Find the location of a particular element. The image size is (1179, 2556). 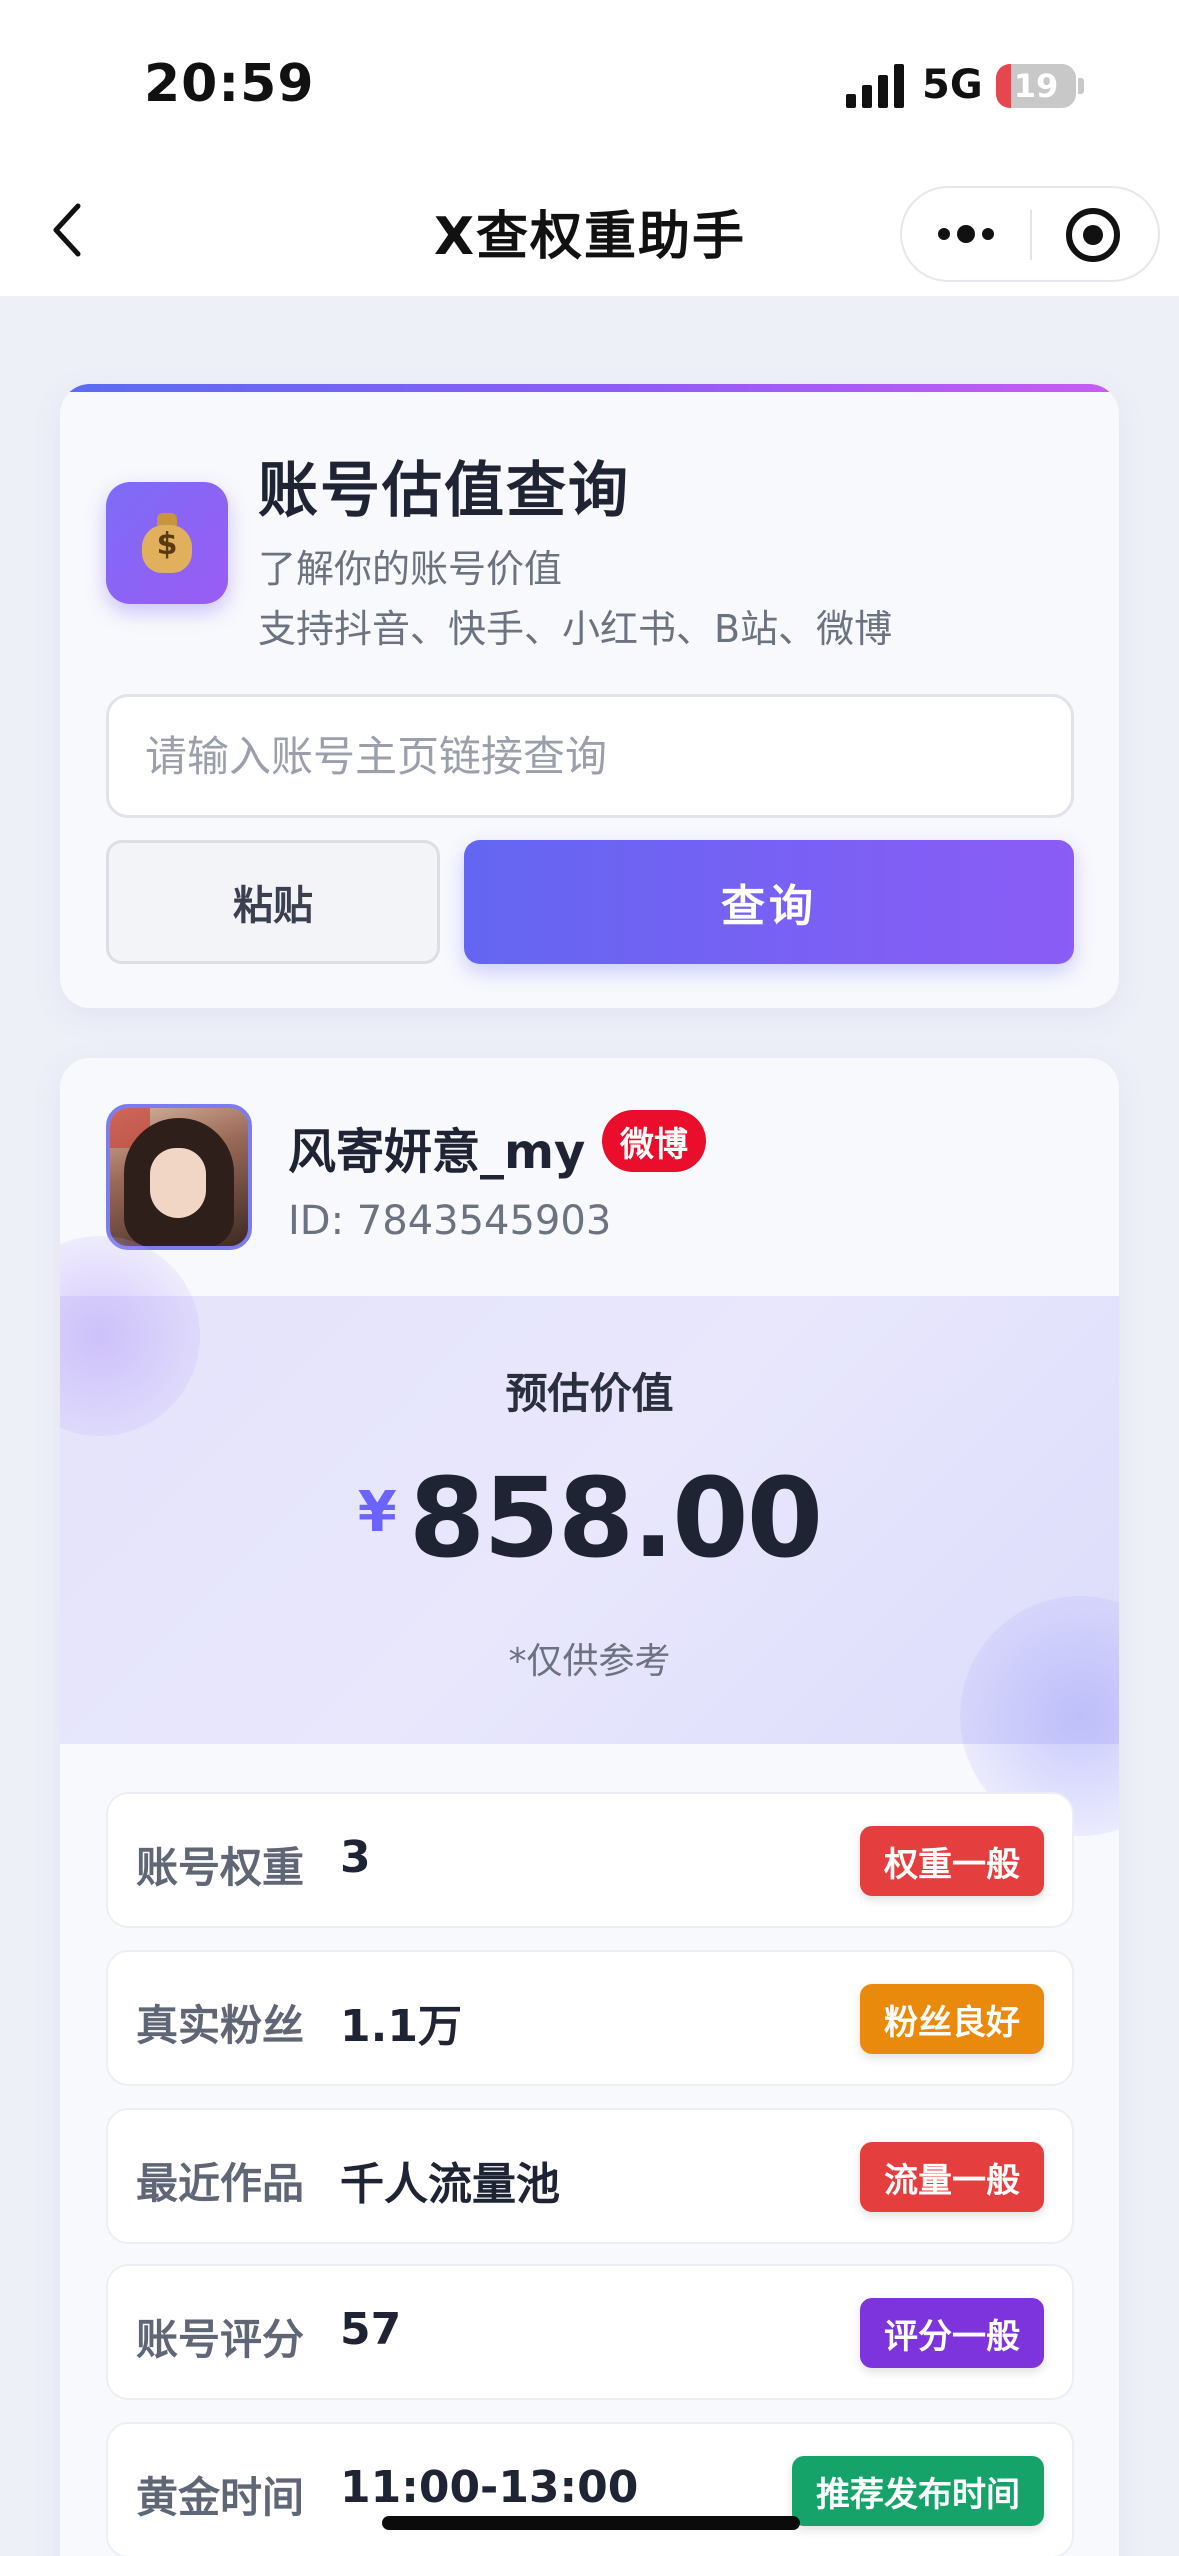

status-bar: 20:59 5G 19 is located at coordinates (589, 80).